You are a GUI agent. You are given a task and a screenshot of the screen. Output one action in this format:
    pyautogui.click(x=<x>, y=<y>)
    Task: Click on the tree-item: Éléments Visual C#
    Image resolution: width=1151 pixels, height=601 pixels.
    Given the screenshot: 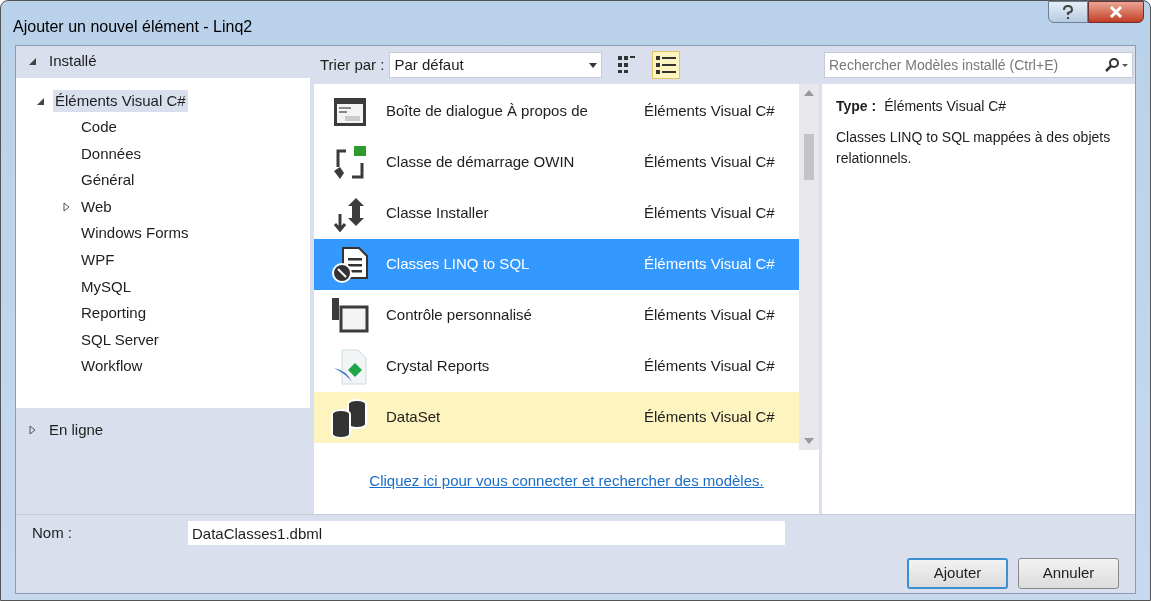 What is the action you would take?
    pyautogui.click(x=120, y=101)
    